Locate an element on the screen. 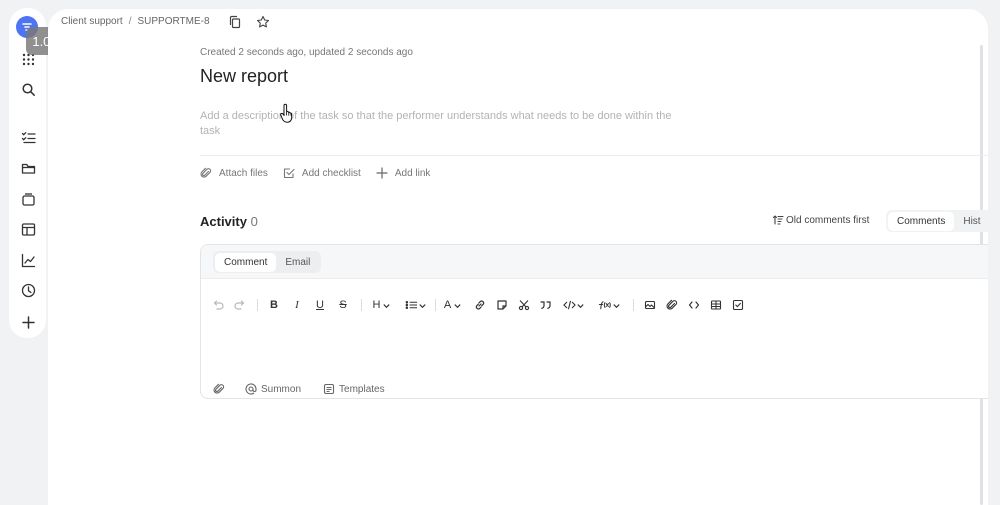 The width and height of the screenshot is (1000, 505). editor-attach-button is located at coordinates (221, 389).